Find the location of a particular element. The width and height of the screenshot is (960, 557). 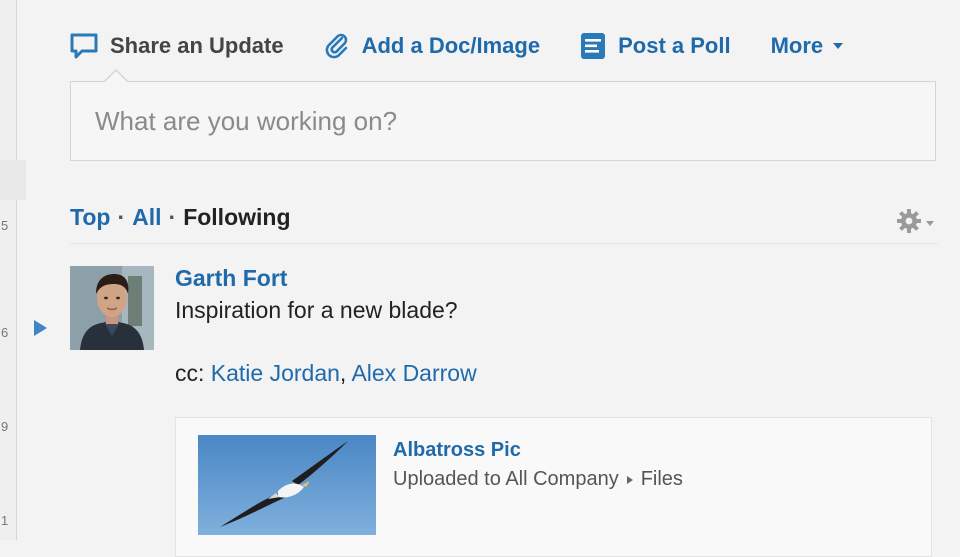

post-author-link: Garth Fort is located at coordinates (231, 278).